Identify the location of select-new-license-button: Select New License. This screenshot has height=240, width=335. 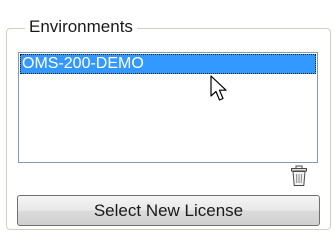
(168, 210).